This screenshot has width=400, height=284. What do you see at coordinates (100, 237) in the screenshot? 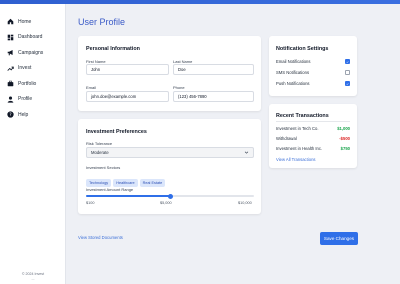
I see `view-stored-documents-link: View Stored Documents` at bounding box center [100, 237].